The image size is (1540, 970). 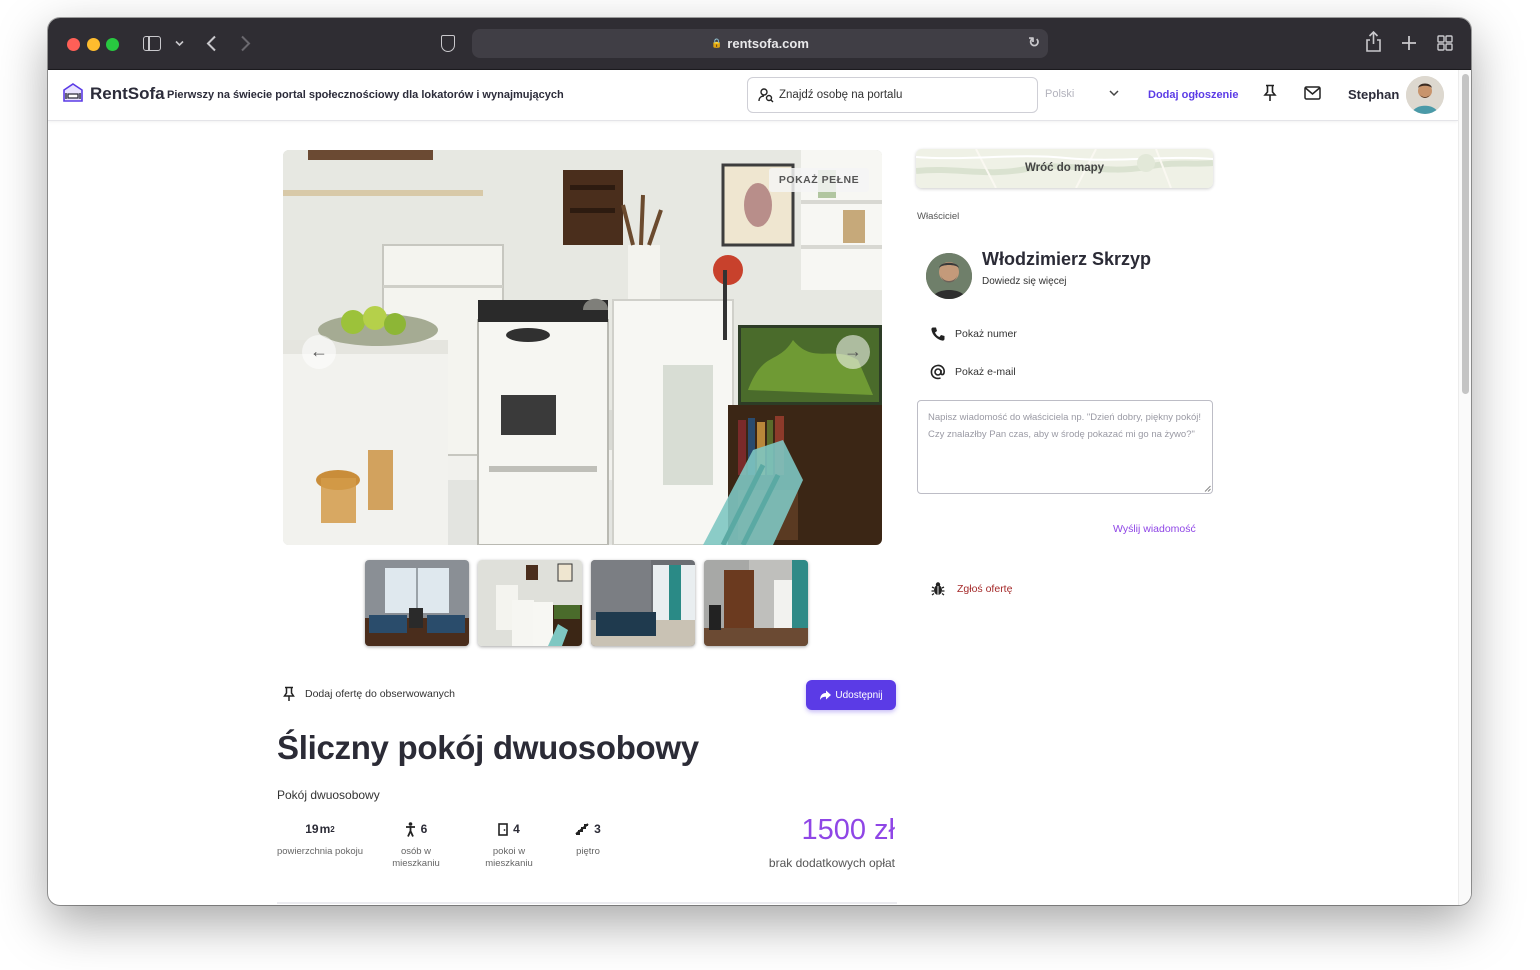 What do you see at coordinates (1154, 529) in the screenshot?
I see `send-message-link: Wyślij wiadomość` at bounding box center [1154, 529].